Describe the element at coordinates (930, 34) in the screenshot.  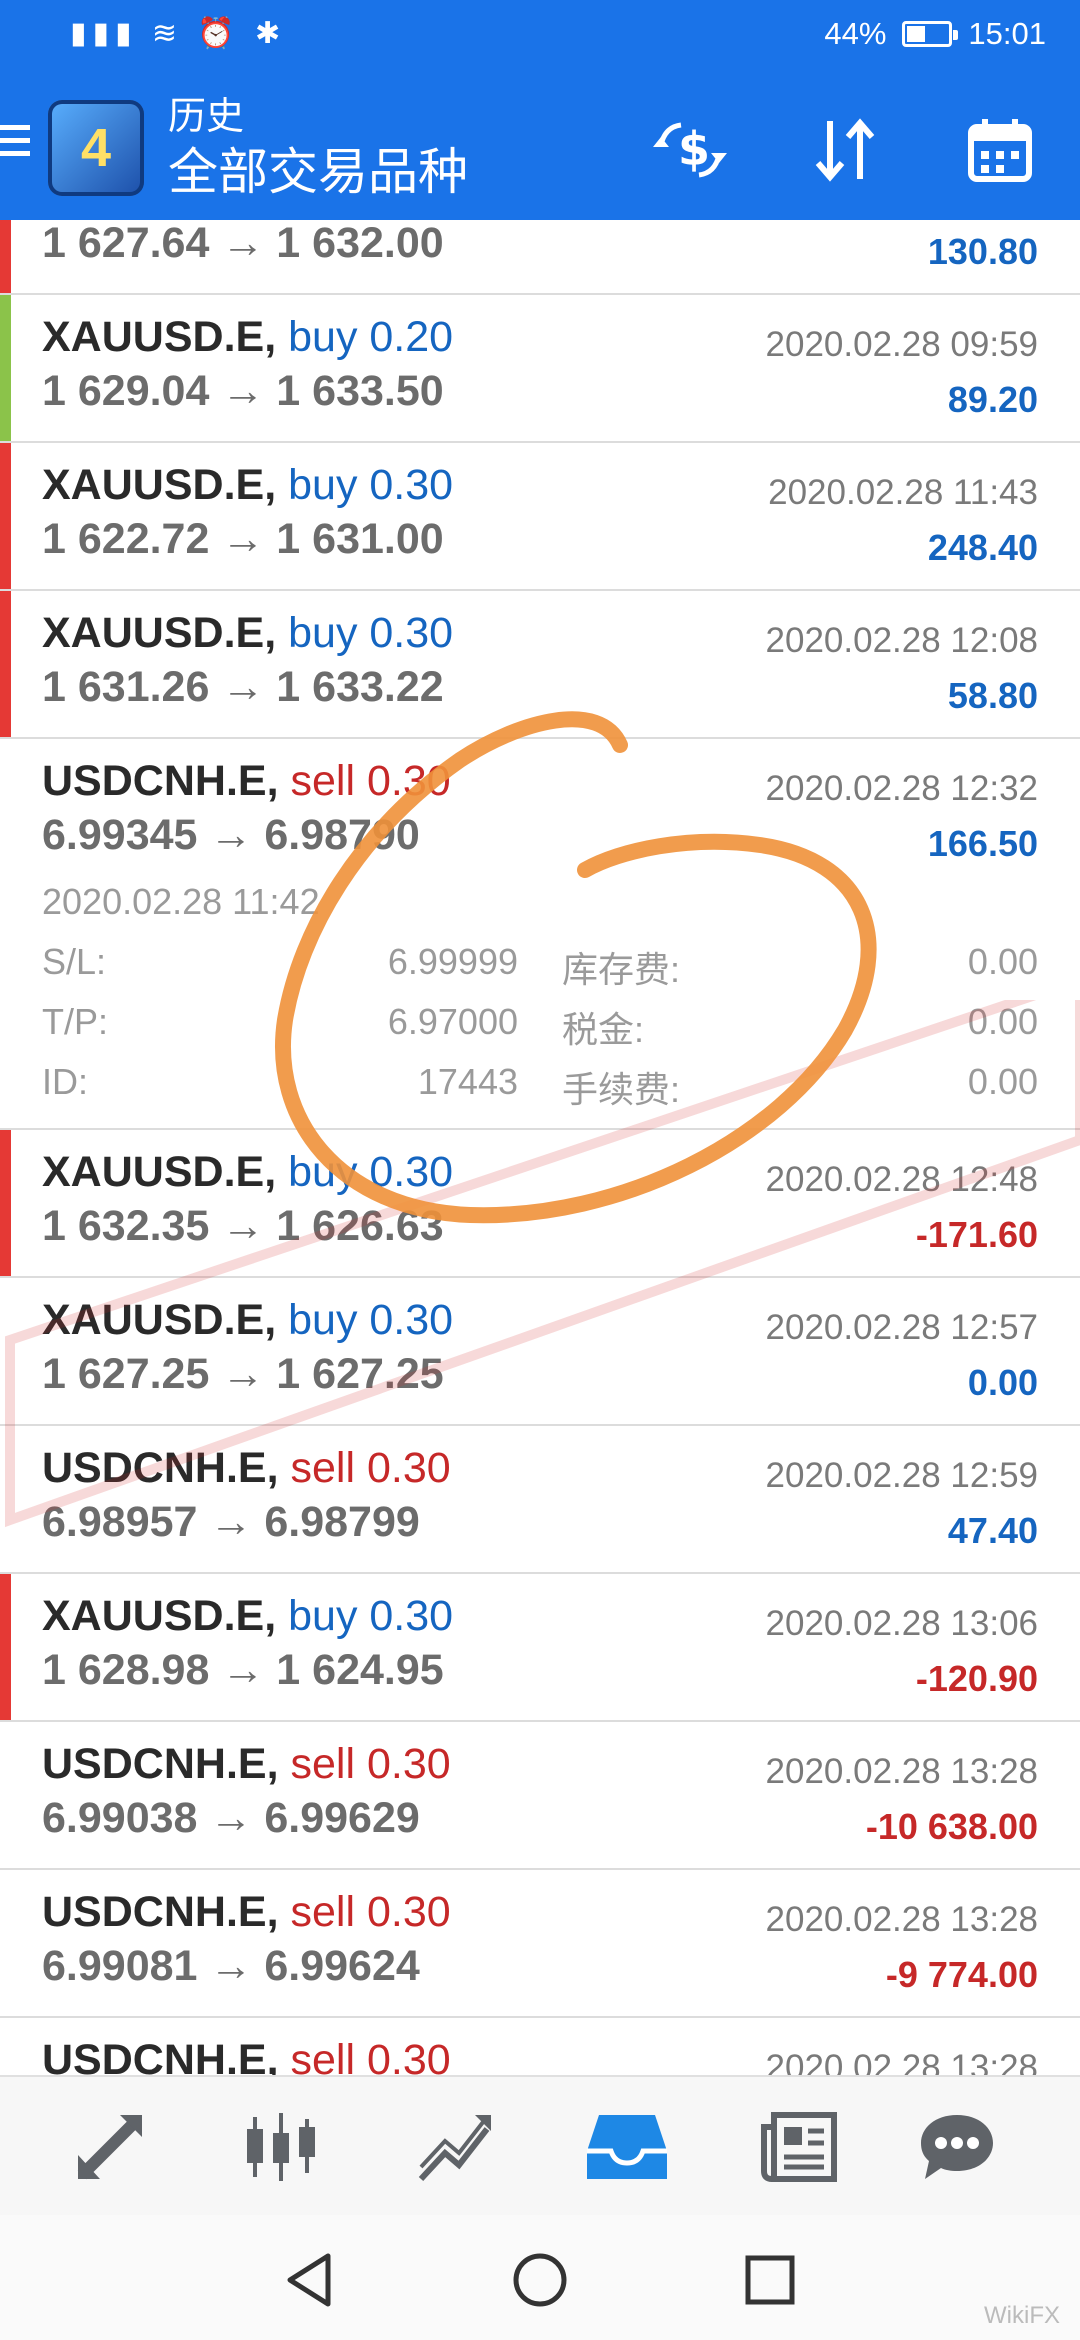
I see `battery-icon` at that location.